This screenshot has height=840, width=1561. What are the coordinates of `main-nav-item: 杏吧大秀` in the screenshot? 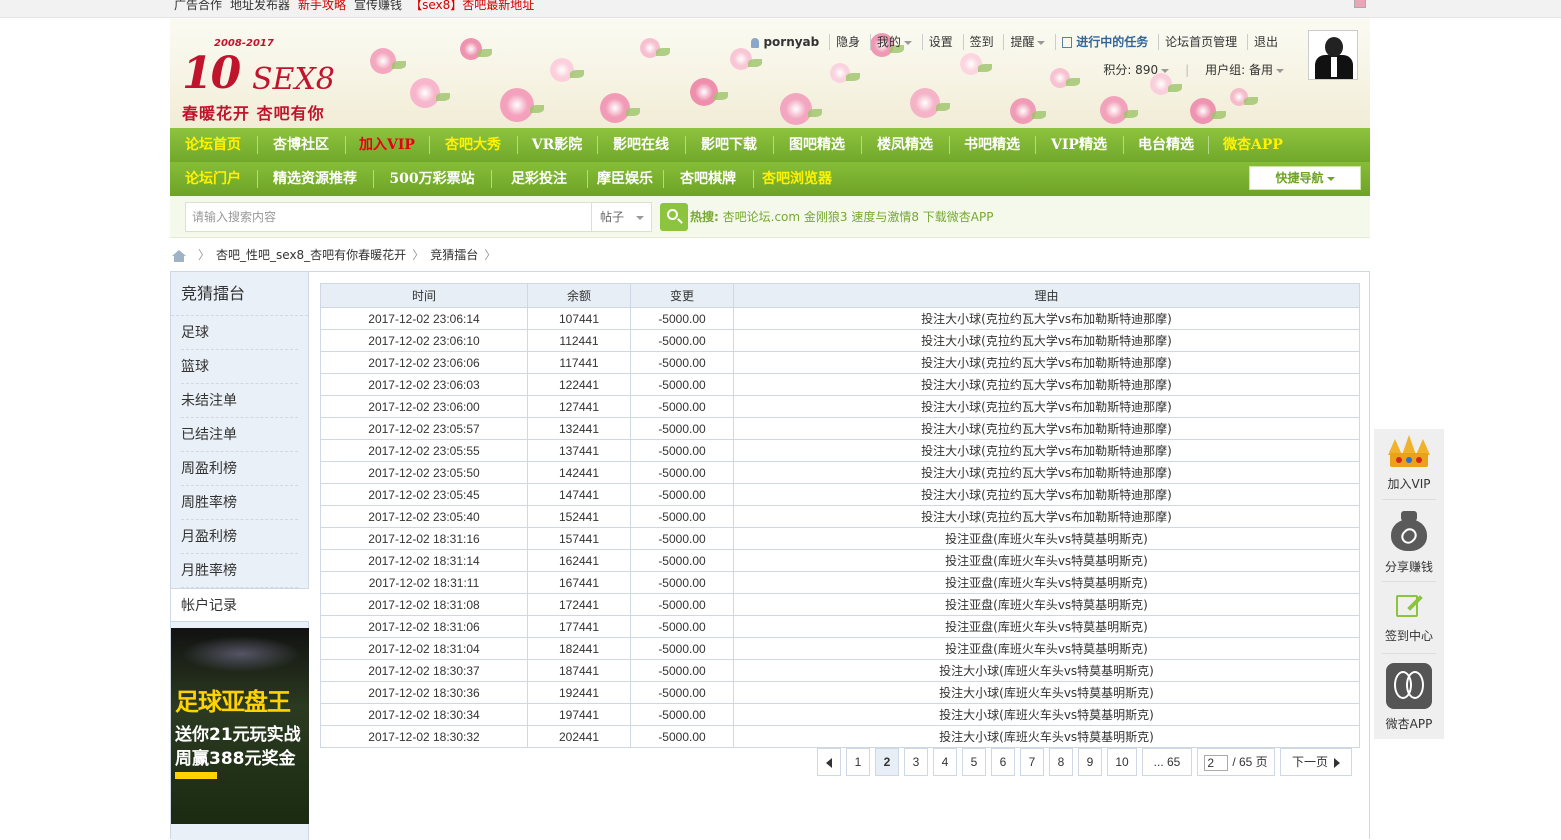 It's located at (473, 145).